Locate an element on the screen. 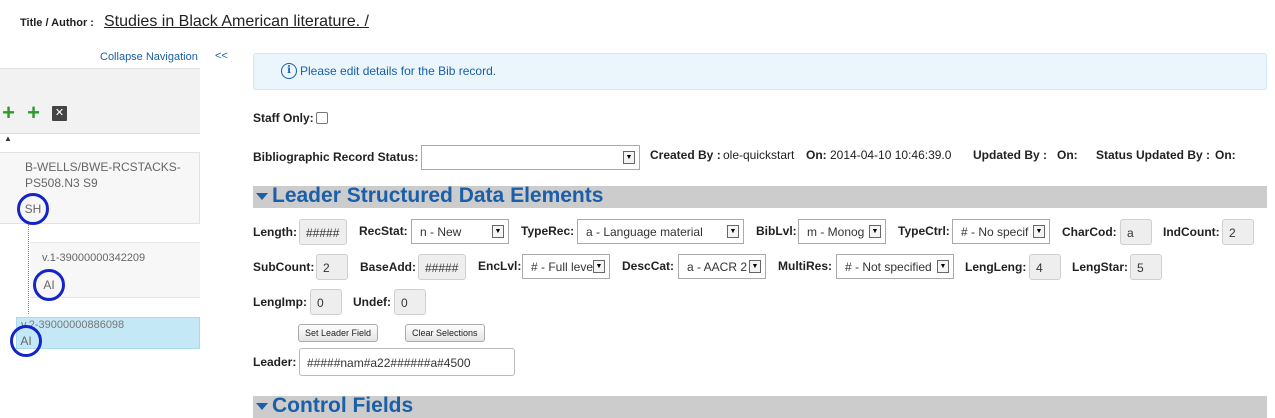 The height and width of the screenshot is (418, 1275). info-message: Please edit details for the Bib record. is located at coordinates (398, 71).